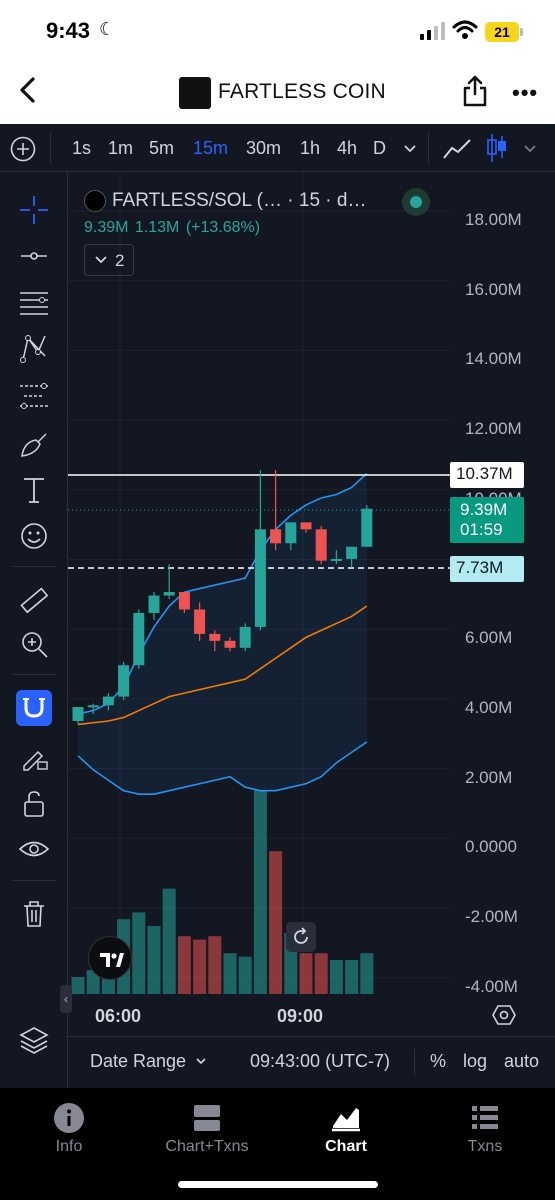 The width and height of the screenshot is (555, 1200). I want to click on tab-chart-label: Chart, so click(346, 1146).